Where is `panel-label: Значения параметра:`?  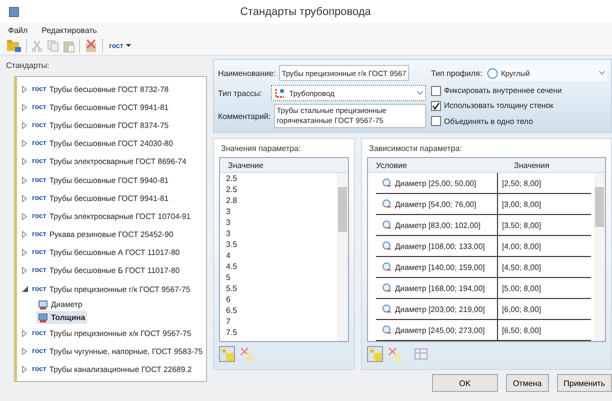 panel-label: Значения параметра: is located at coordinates (261, 148).